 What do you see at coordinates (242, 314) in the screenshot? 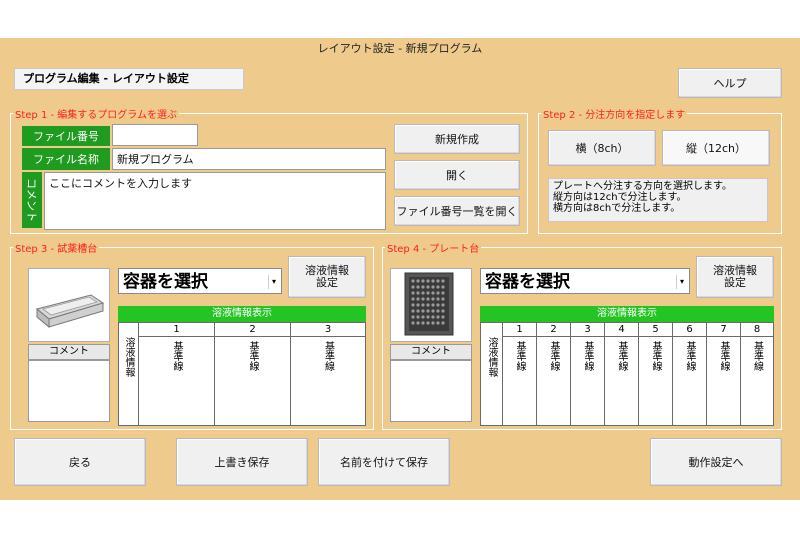
I see `step3-table-title: 溶液情報表示` at bounding box center [242, 314].